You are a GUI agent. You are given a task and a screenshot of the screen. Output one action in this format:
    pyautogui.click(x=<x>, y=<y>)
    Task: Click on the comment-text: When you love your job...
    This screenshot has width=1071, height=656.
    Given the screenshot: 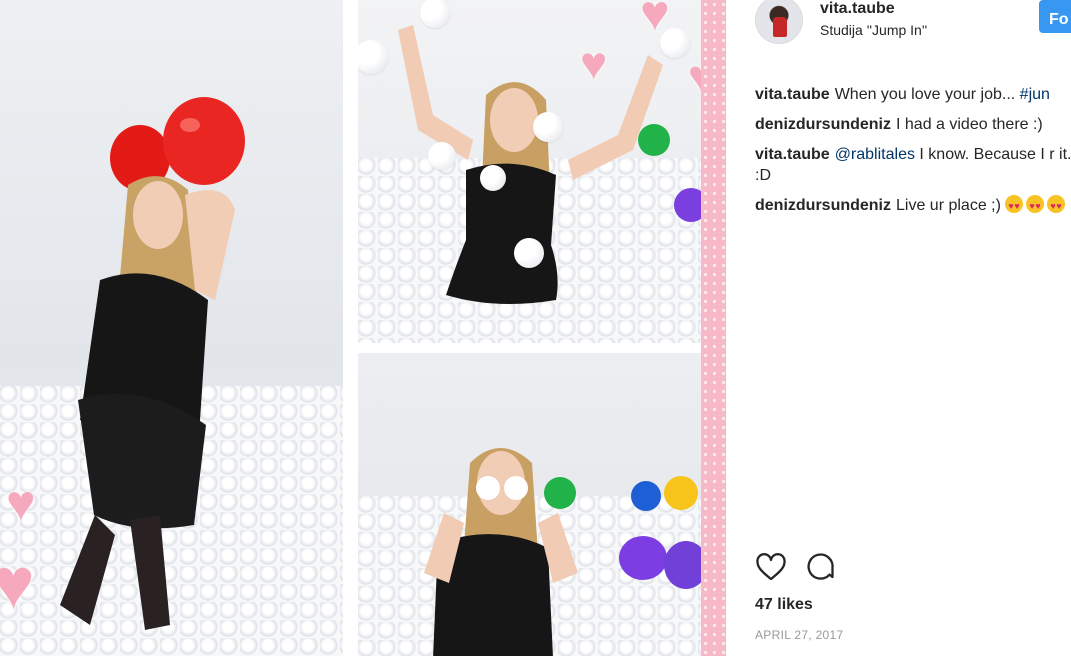 What is the action you would take?
    pyautogui.click(x=927, y=94)
    